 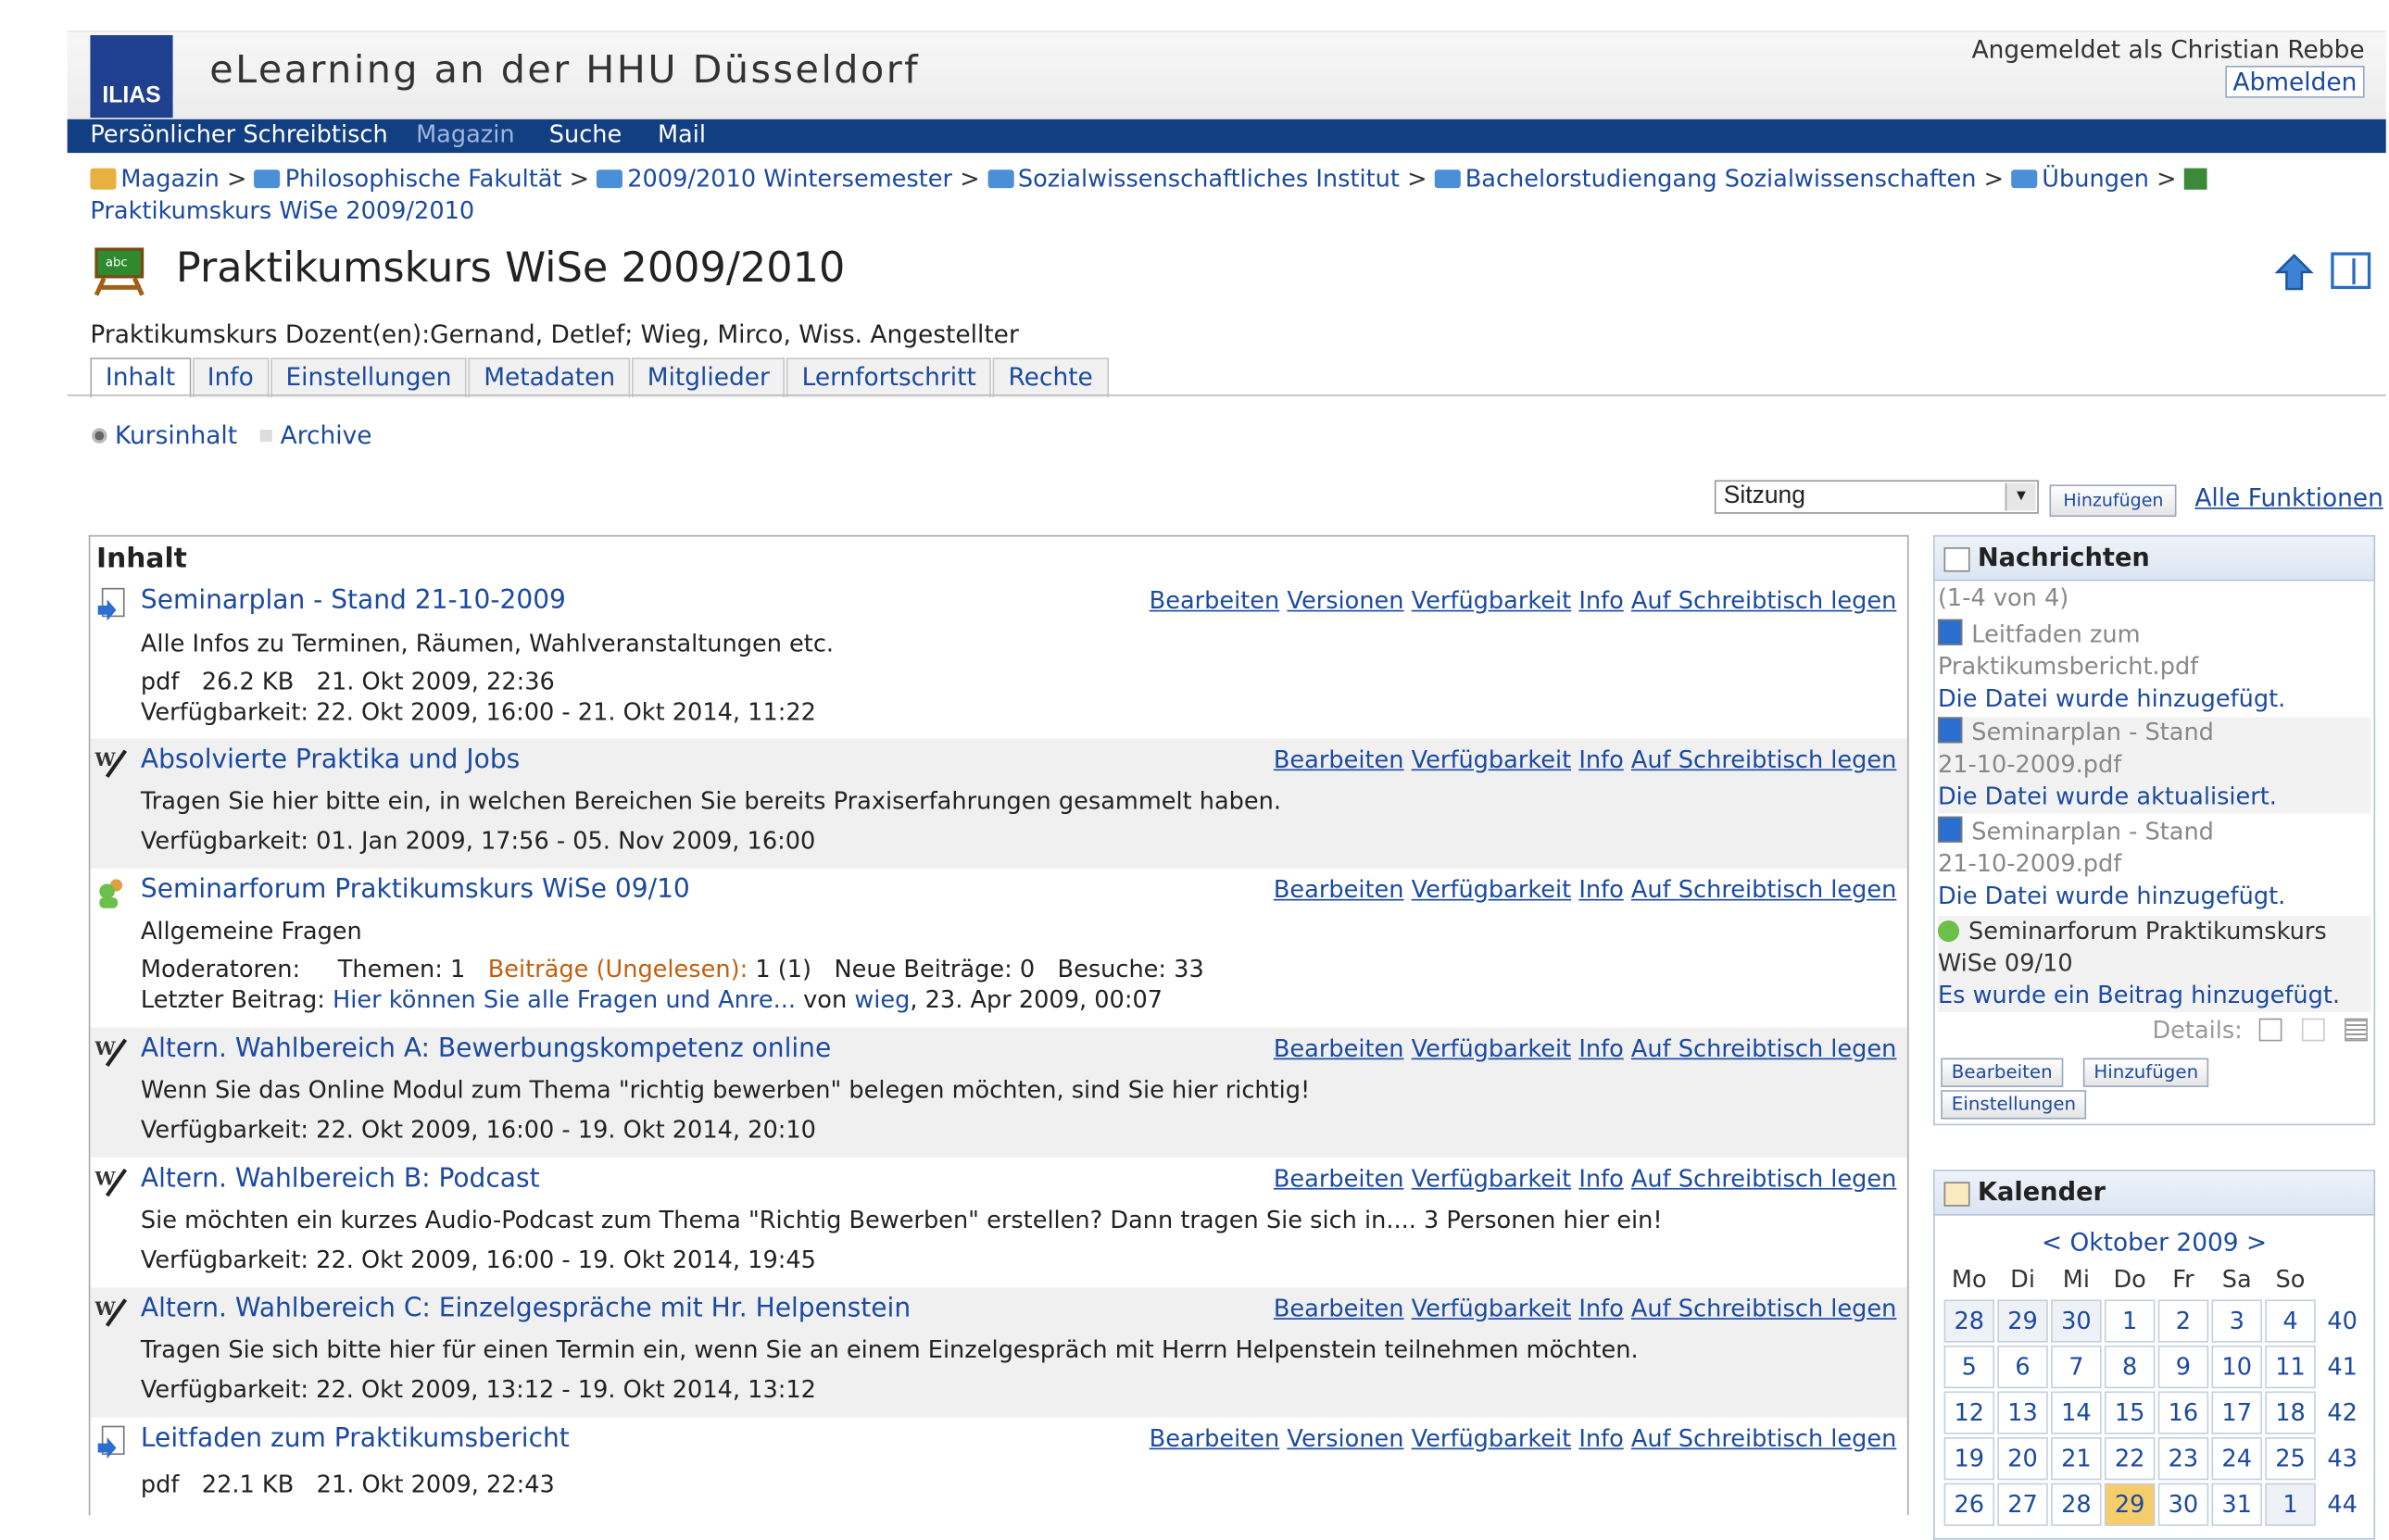 I want to click on nav-repository: Magazin, so click(x=465, y=134).